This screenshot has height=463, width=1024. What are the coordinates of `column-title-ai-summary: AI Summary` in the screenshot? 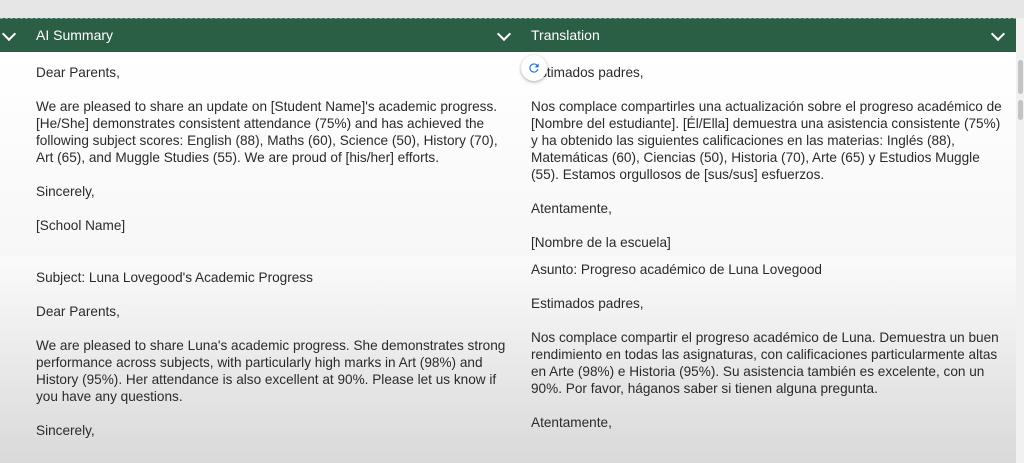 It's located at (75, 35).